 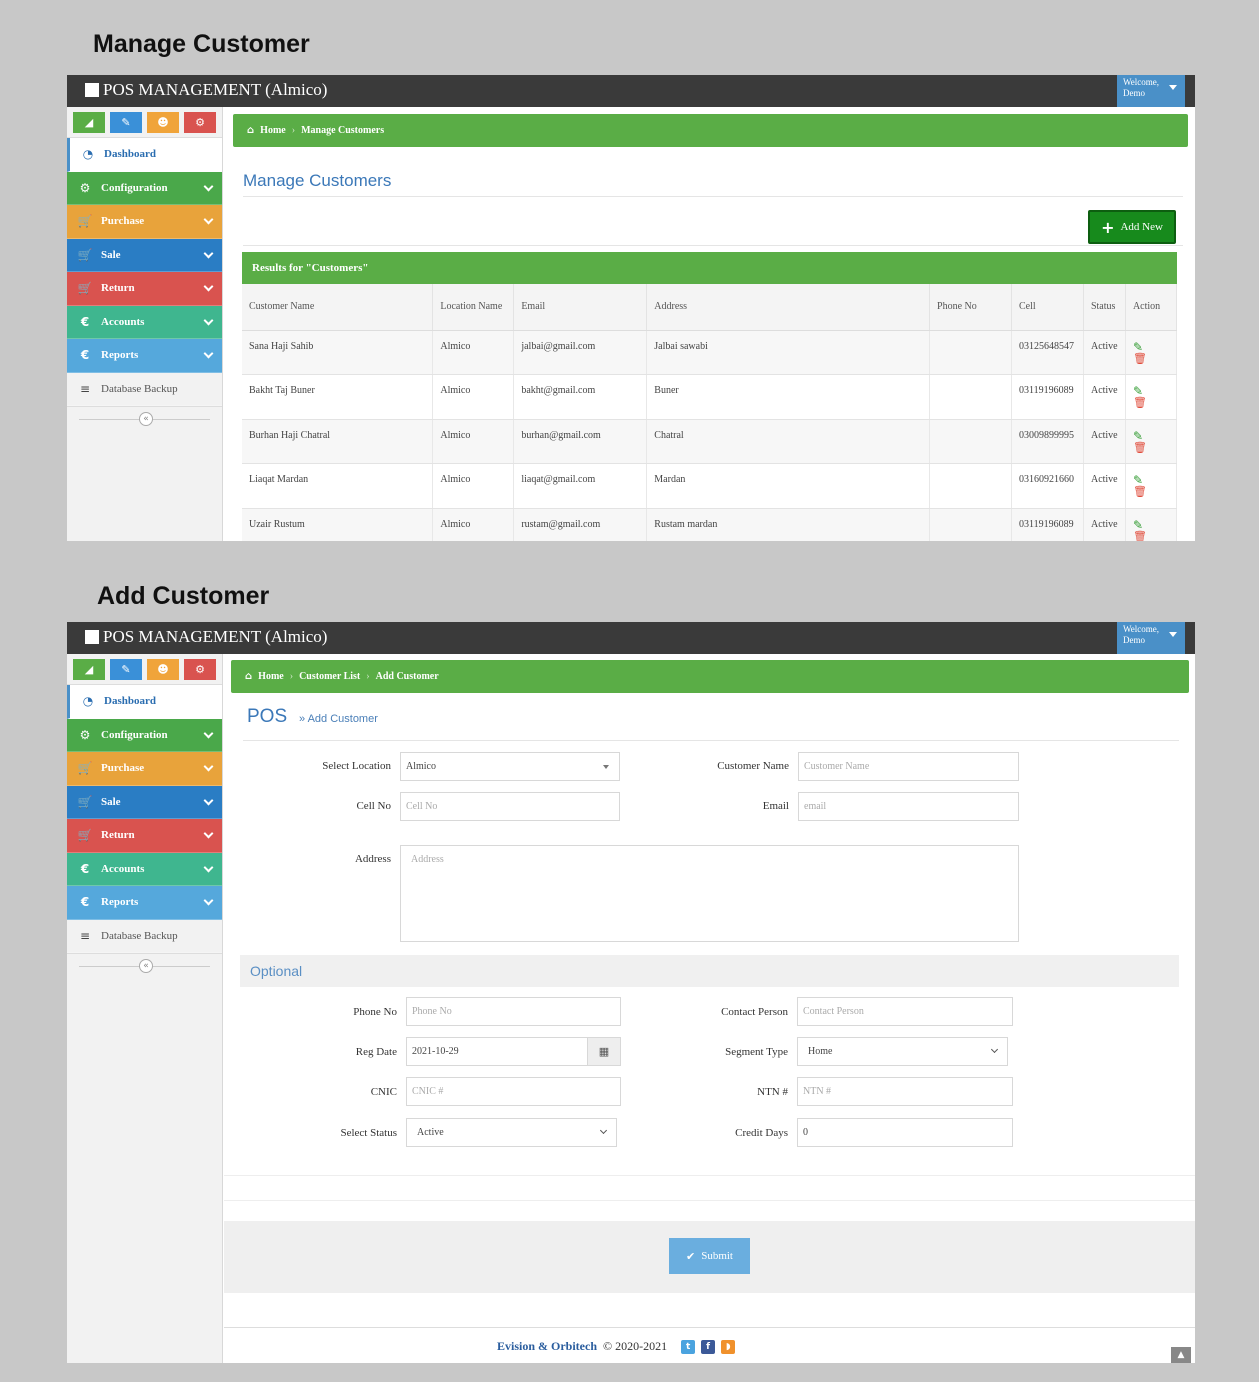 I want to click on cell-customer-name: Bakht Taj Buner, so click(x=338, y=397).